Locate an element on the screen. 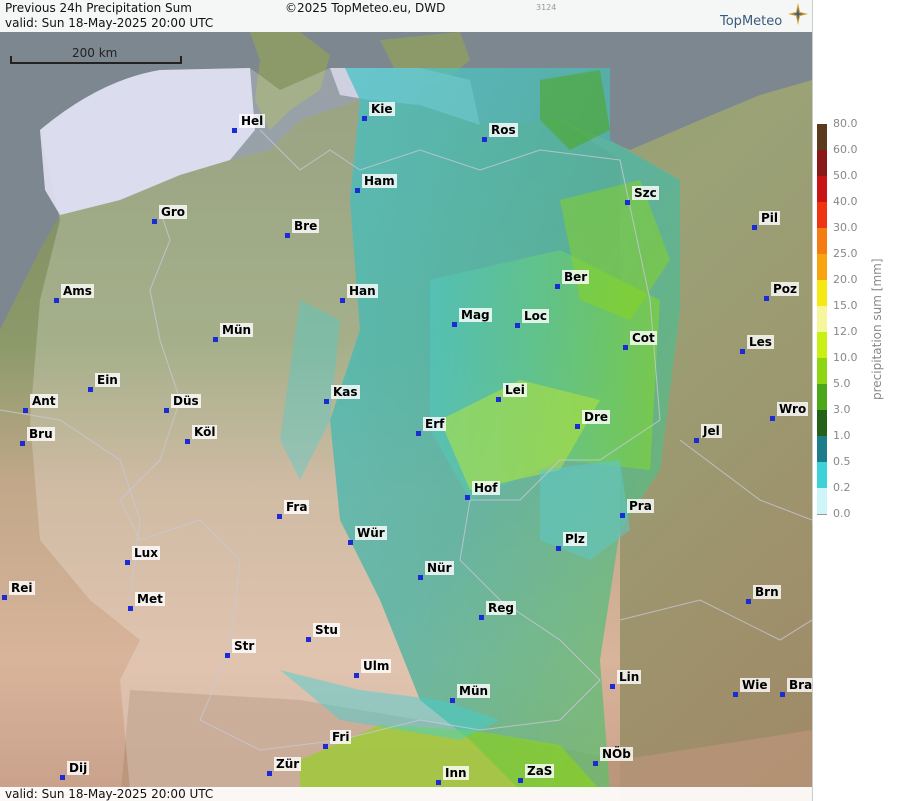  legend-value: 10.0 is located at coordinates (845, 357).